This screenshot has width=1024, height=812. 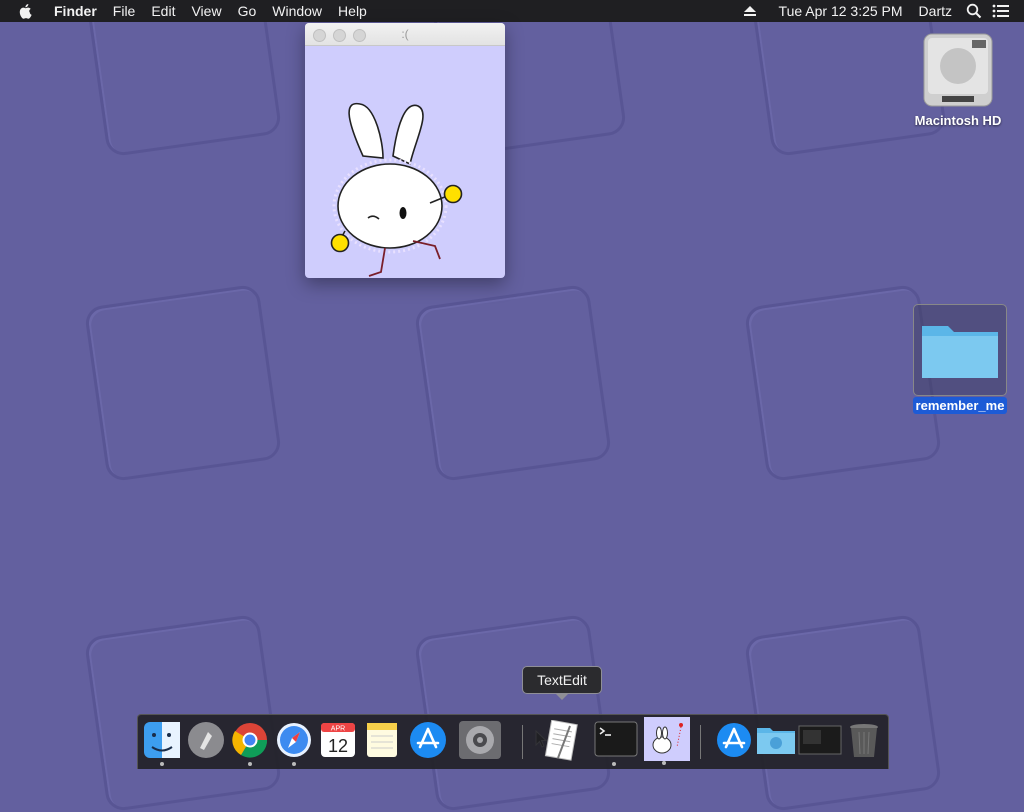 I want to click on menu-help: Help, so click(x=352, y=11).